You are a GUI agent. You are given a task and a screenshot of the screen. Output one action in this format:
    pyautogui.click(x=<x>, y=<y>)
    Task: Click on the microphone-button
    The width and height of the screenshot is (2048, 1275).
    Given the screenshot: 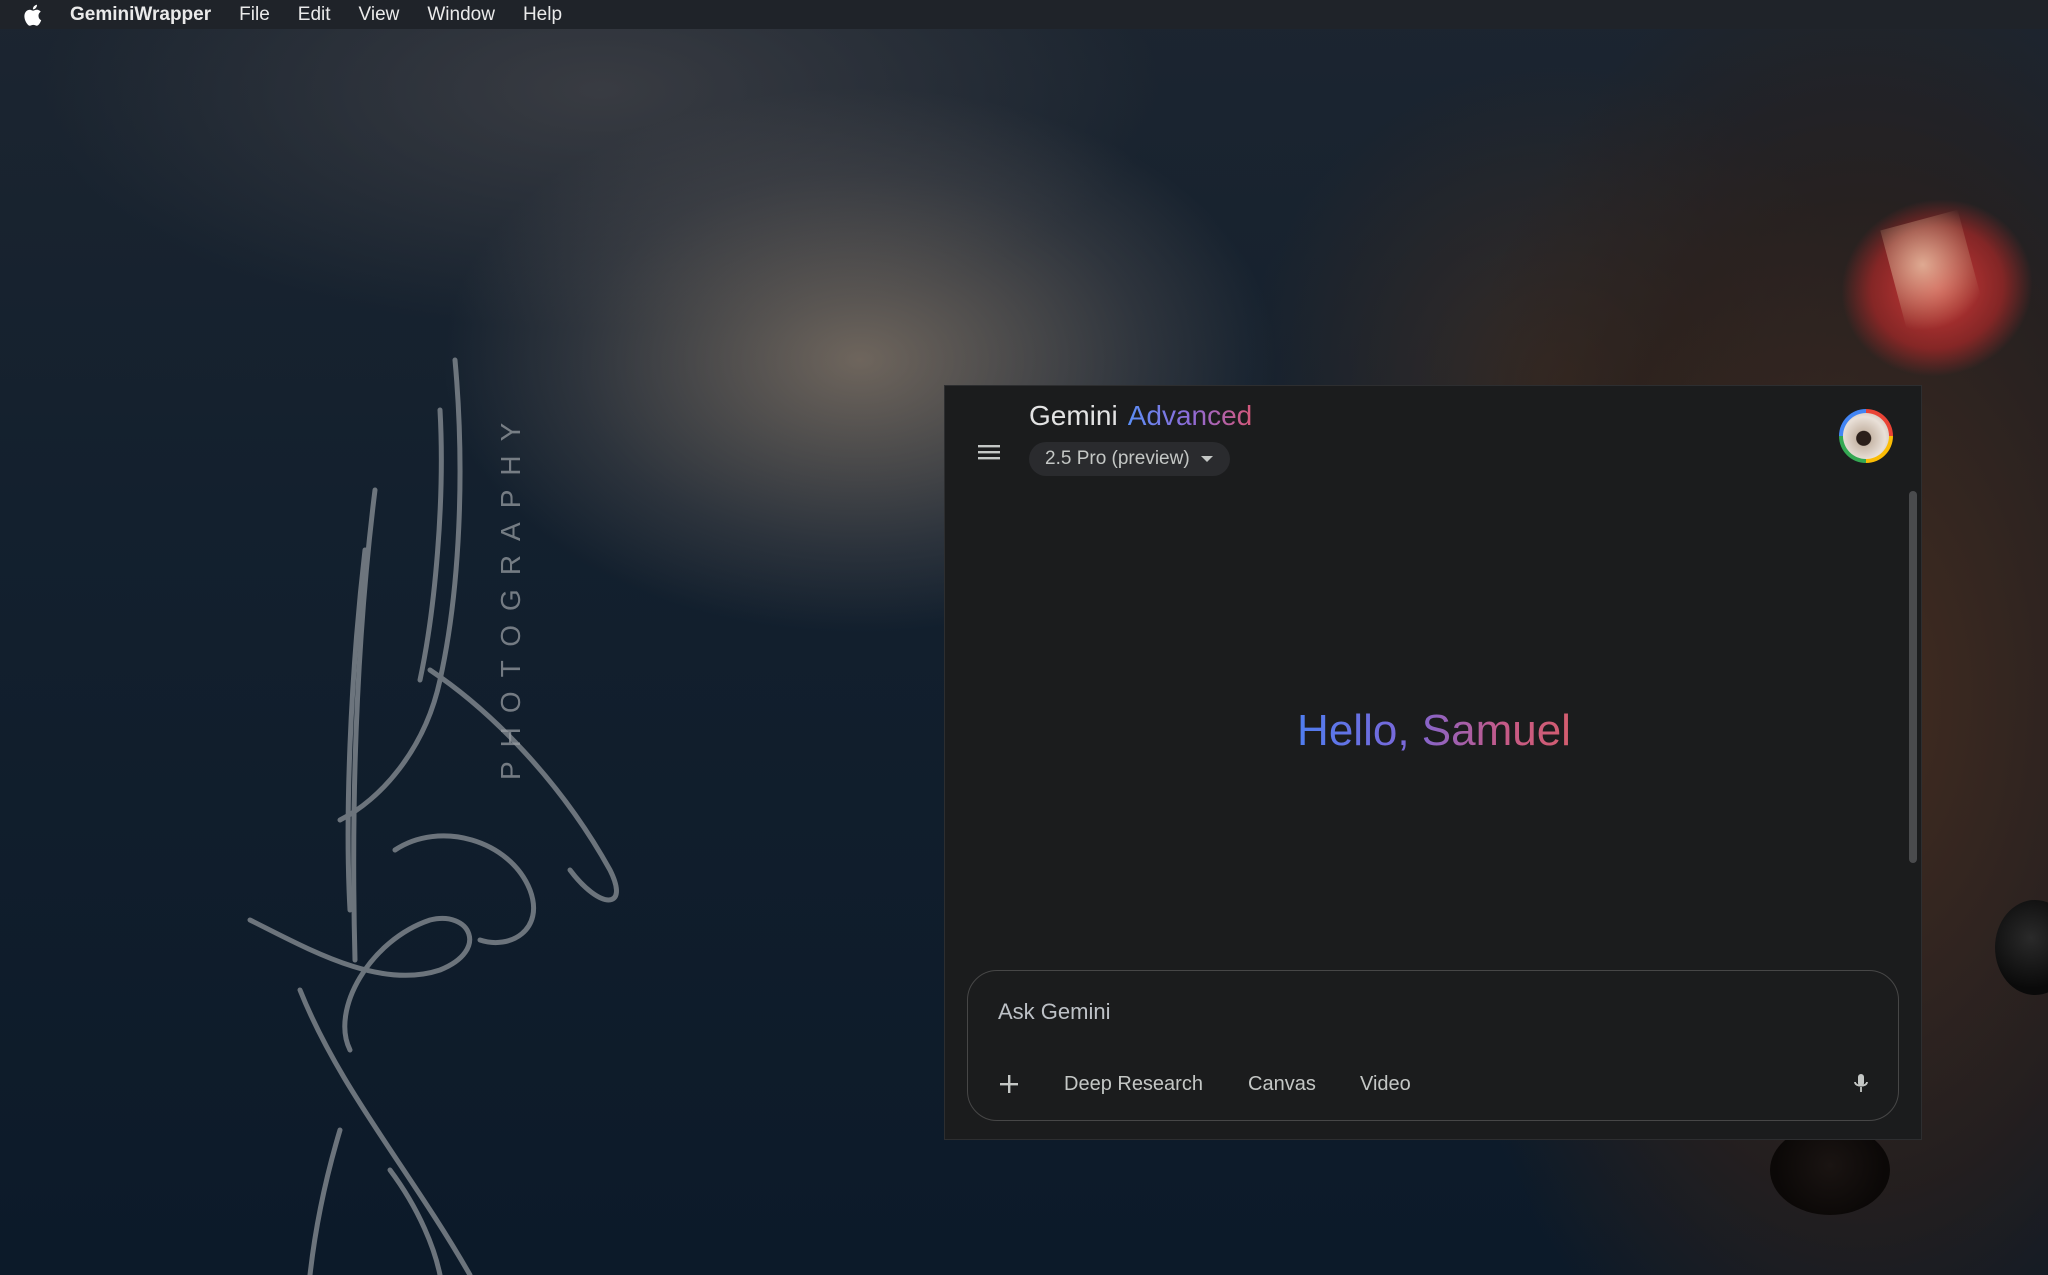 What is the action you would take?
    pyautogui.click(x=1861, y=1084)
    